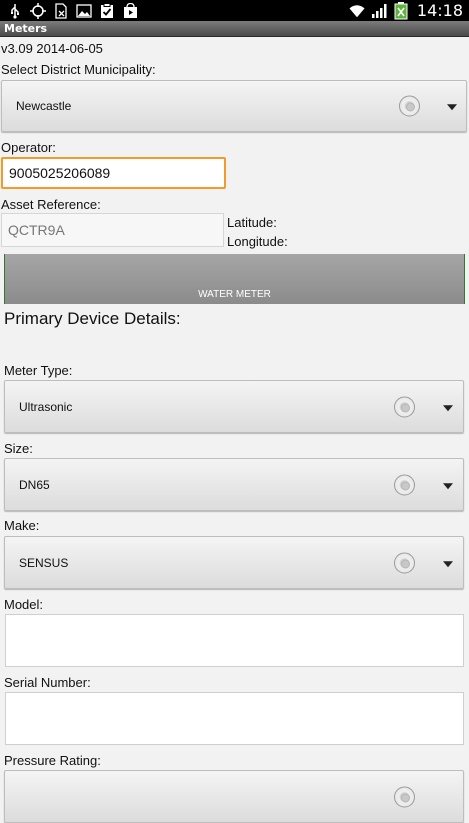 This screenshot has width=469, height=823. Describe the element at coordinates (78, 69) in the screenshot. I see `district-label: Select District Municipality:` at that location.